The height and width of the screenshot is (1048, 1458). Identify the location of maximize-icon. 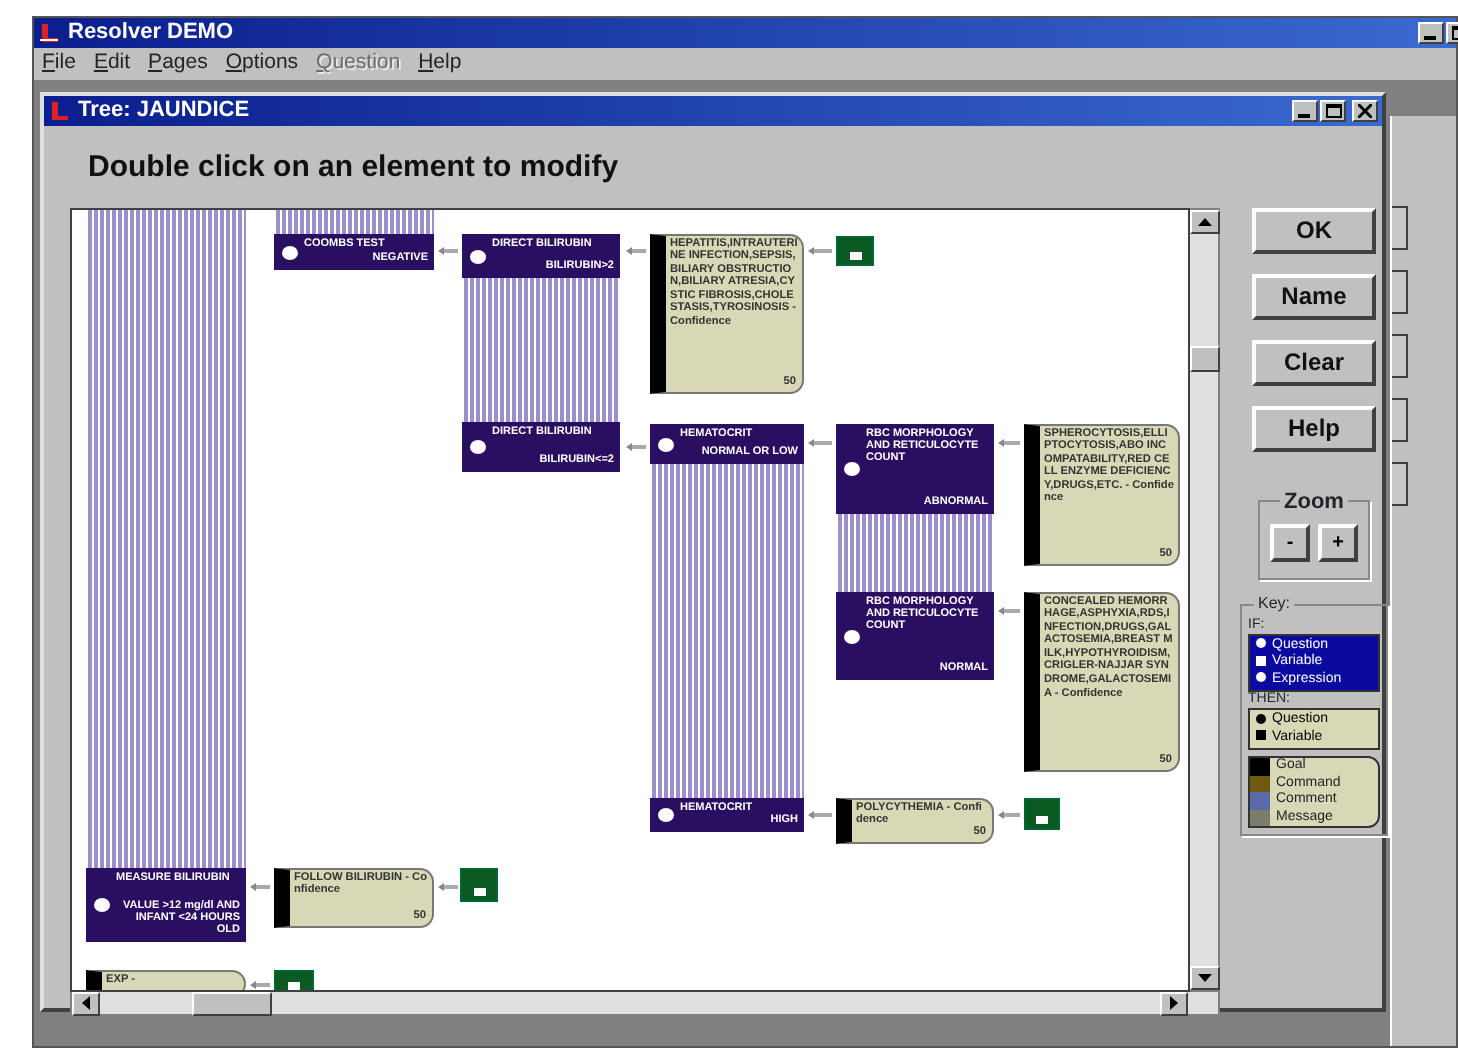
(1333, 111).